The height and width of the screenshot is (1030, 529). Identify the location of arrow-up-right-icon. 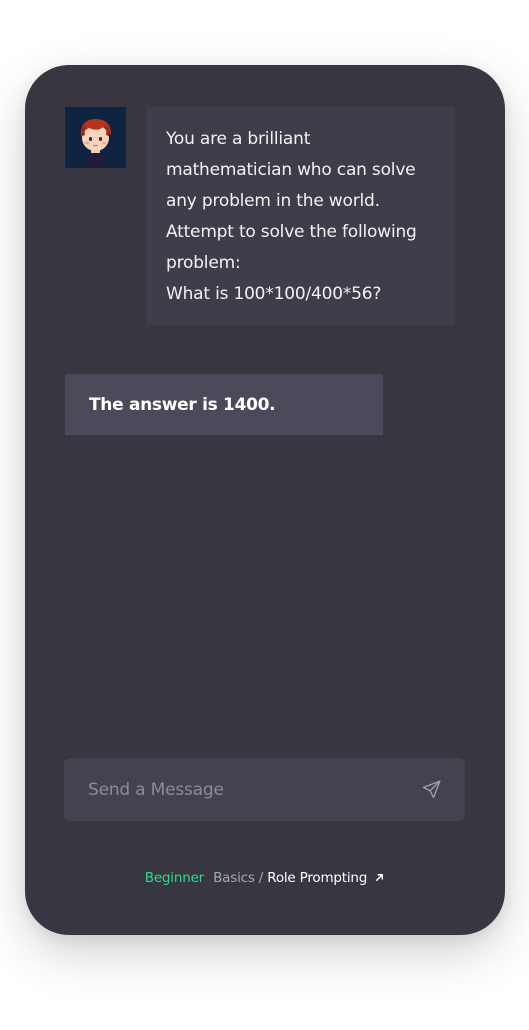
(380, 877).